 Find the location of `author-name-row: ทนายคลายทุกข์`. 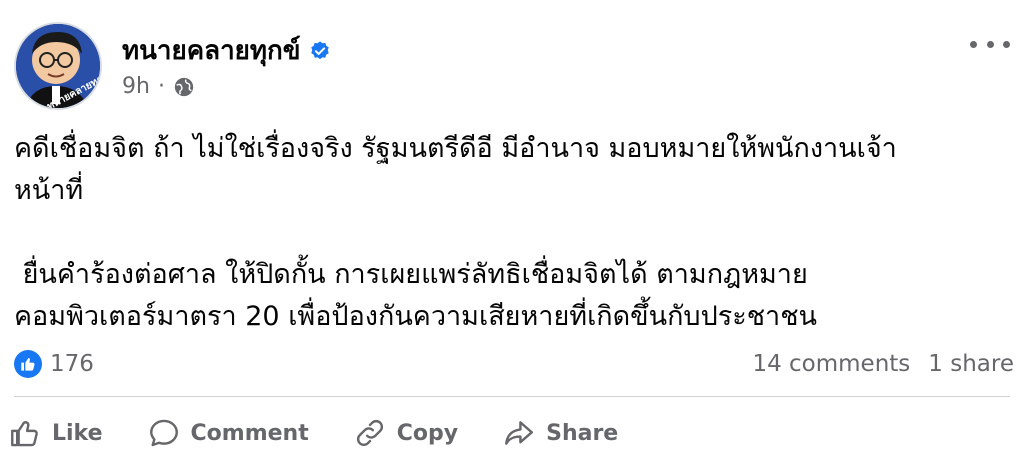

author-name-row: ทนายคลายทุกข์ is located at coordinates (226, 50).